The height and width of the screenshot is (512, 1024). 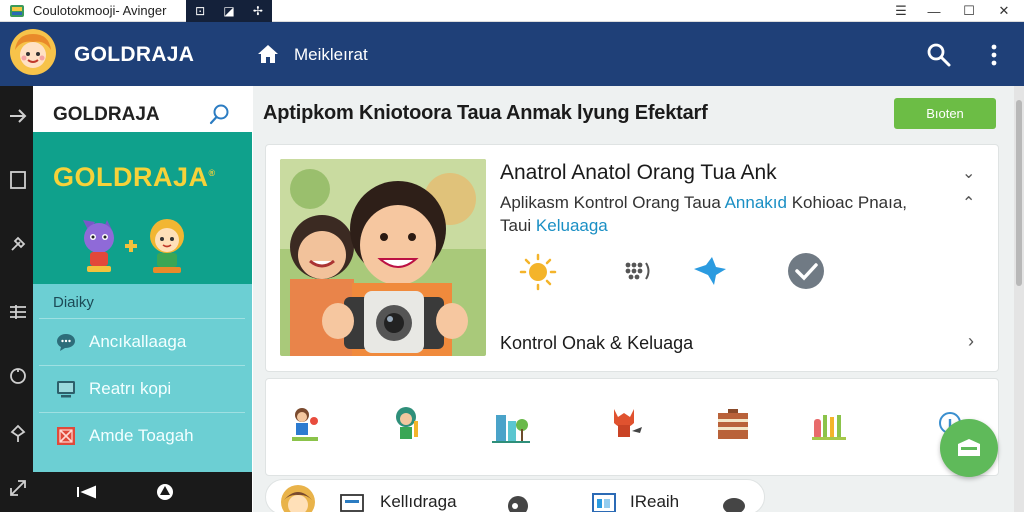 I want to click on bottom-bar-label-2: IReaih, so click(x=654, y=502).